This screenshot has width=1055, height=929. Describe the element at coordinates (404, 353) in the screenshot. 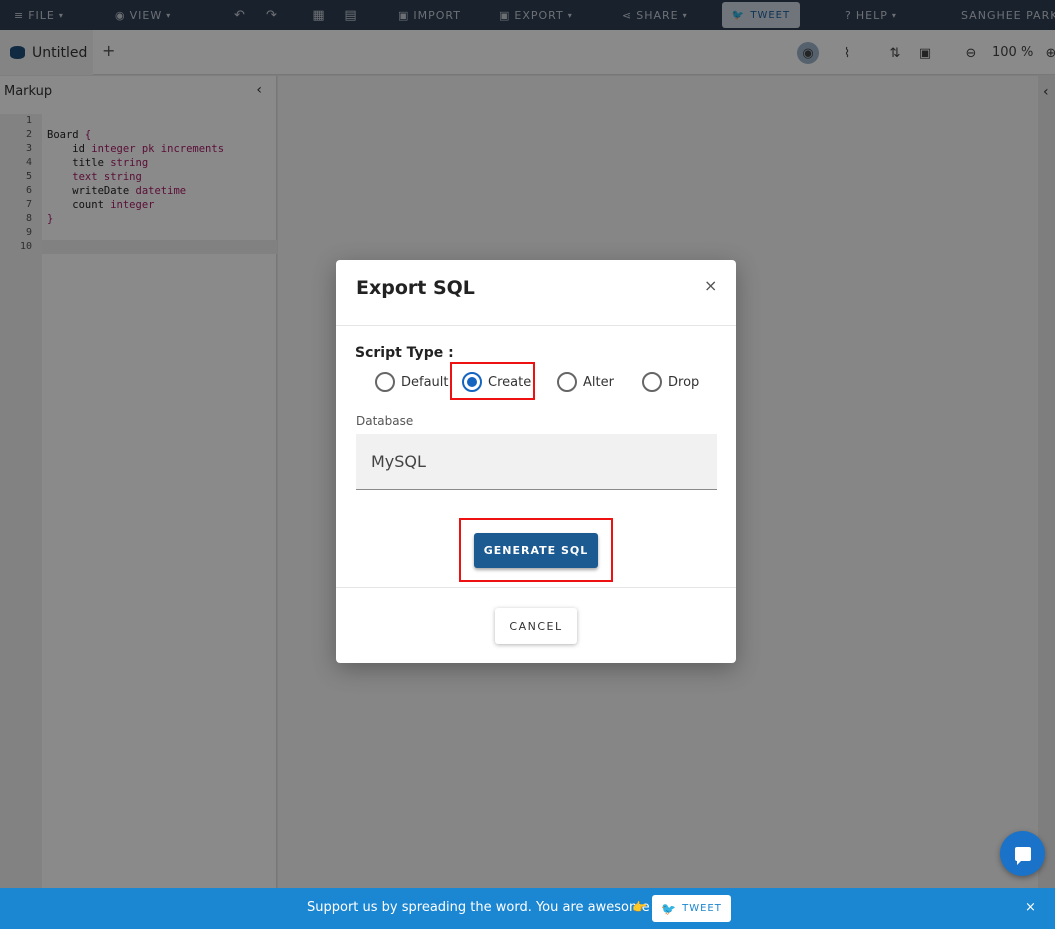

I see `script-type-label: Script Type :` at that location.